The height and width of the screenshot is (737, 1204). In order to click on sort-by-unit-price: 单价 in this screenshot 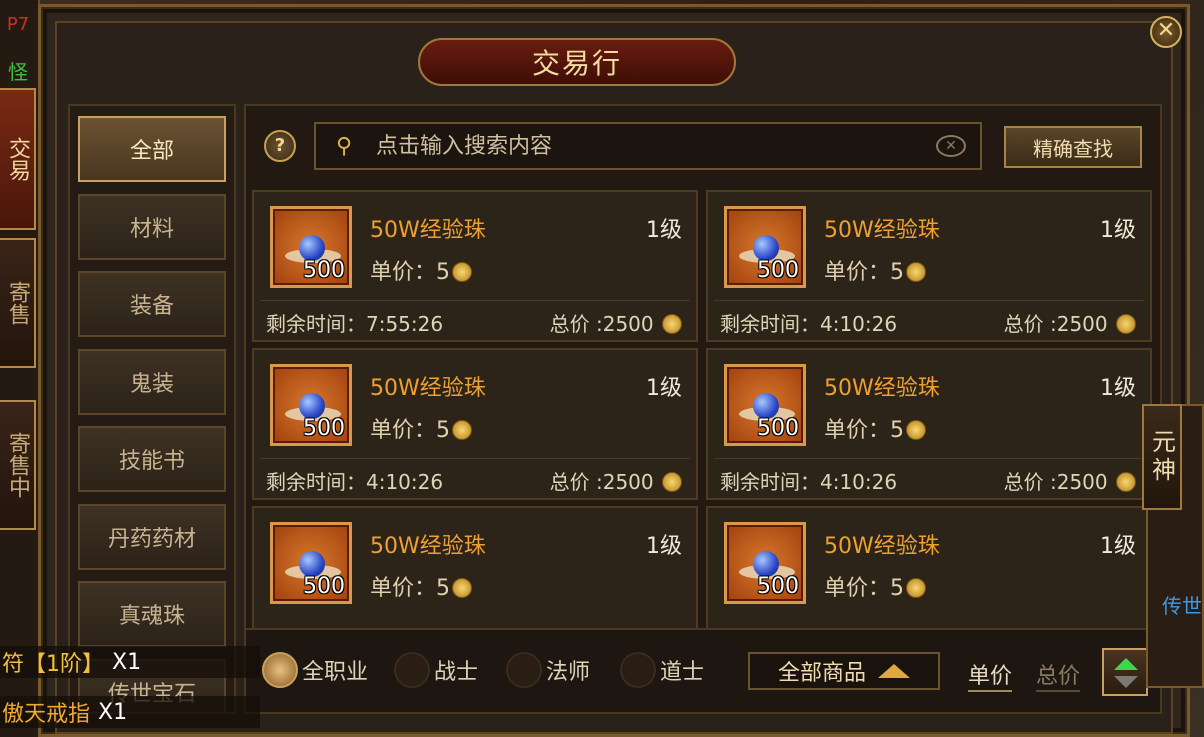, I will do `click(990, 675)`.